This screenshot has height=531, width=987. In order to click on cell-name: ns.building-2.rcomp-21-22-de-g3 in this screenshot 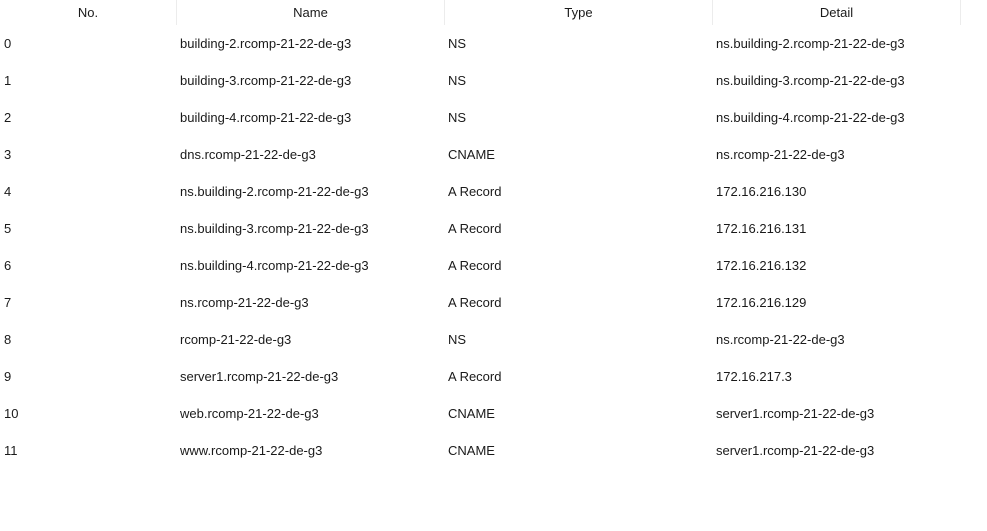, I will do `click(274, 191)`.